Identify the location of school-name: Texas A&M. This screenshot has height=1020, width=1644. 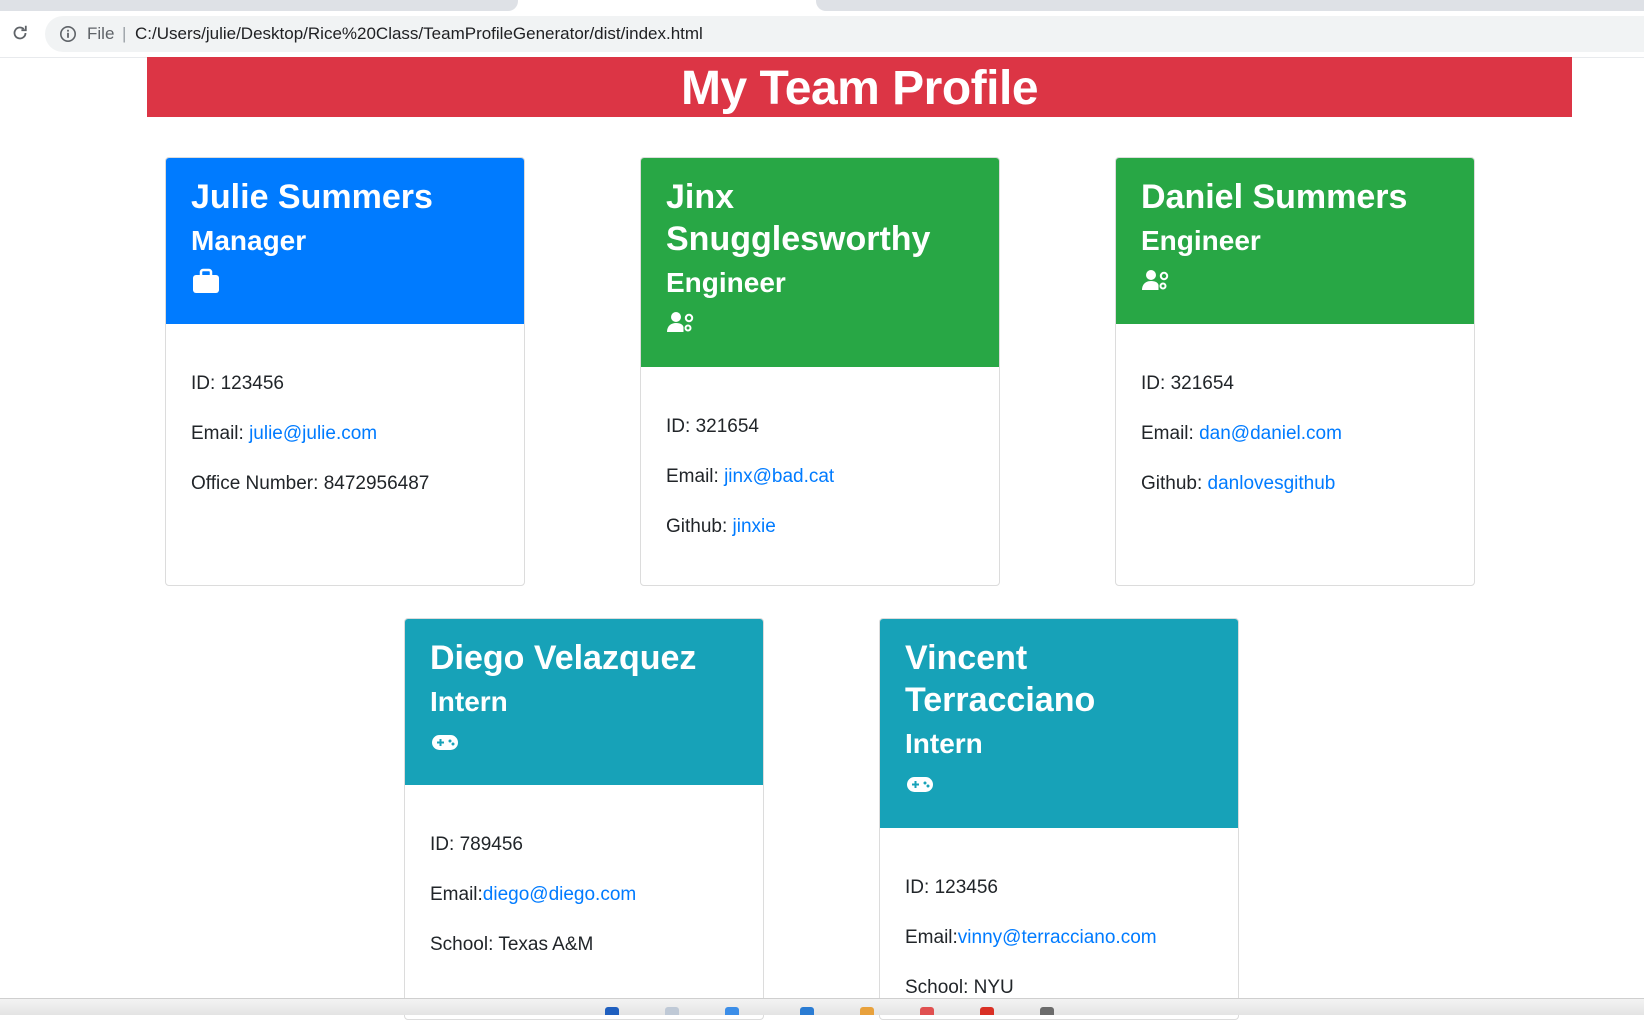
(546, 944).